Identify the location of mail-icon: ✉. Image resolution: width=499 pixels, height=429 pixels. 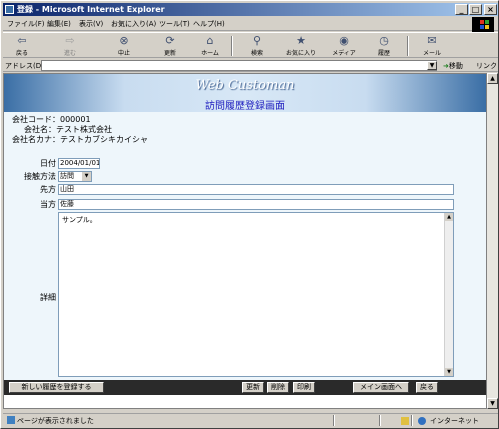
(432, 40).